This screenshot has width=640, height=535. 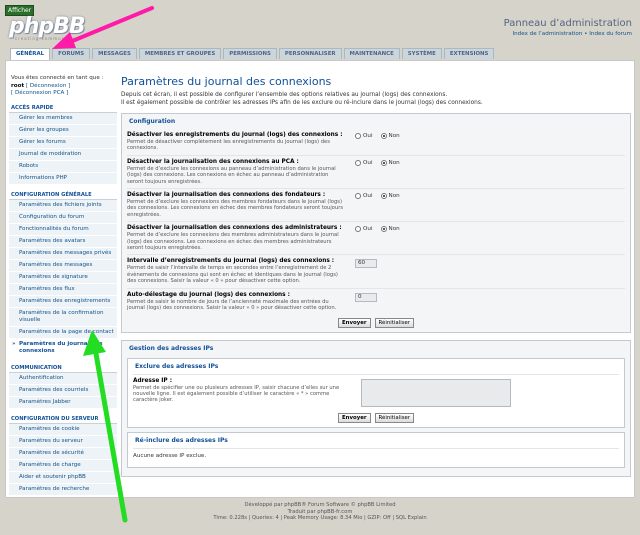 What do you see at coordinates (63, 348) in the screenshot?
I see `sidebar-item: Paramètres du journal des connexions` at bounding box center [63, 348].